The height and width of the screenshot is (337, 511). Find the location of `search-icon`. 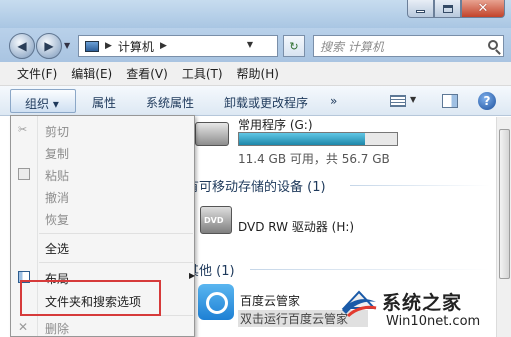

search-icon is located at coordinates (493, 45).